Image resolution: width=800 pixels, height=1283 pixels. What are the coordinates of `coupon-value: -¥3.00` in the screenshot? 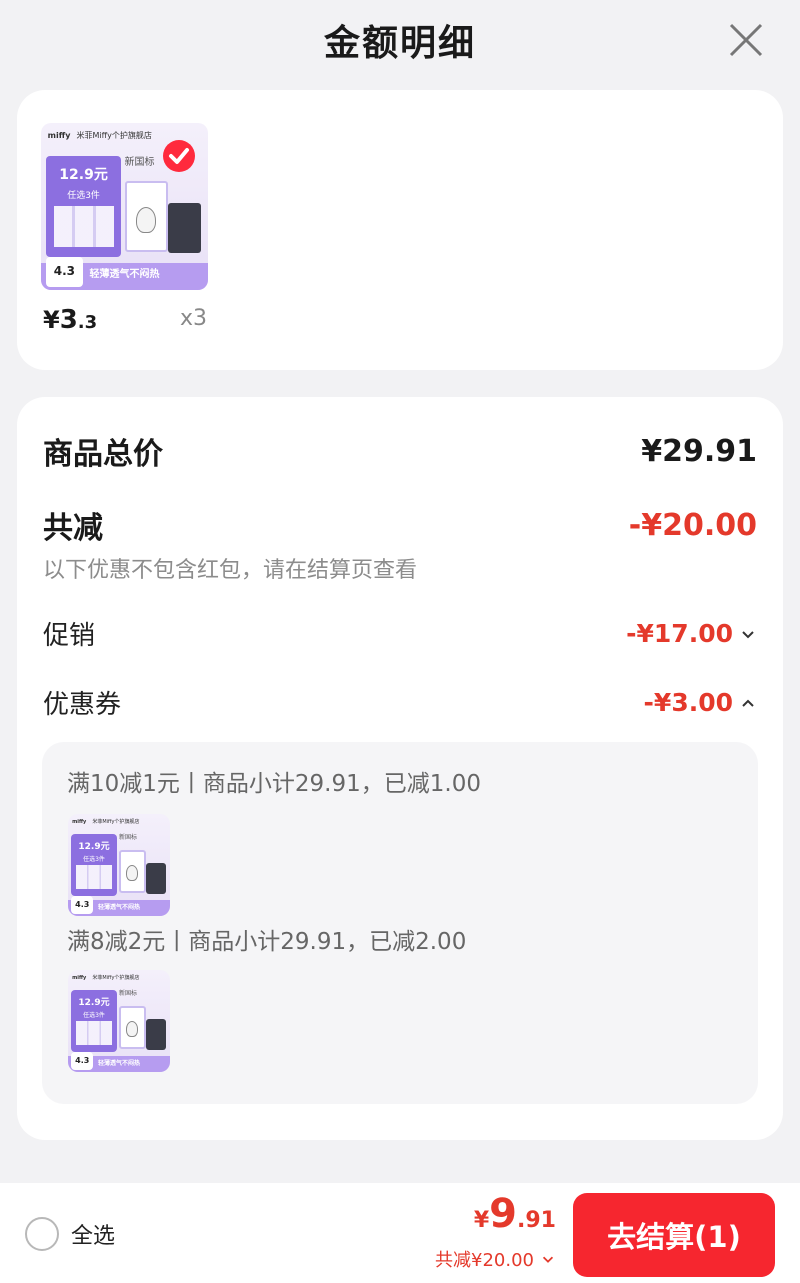 It's located at (688, 702).